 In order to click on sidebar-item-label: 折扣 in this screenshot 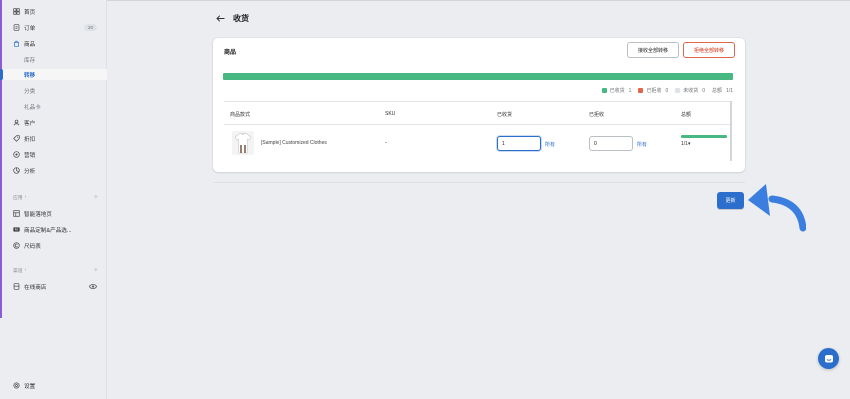, I will do `click(30, 139)`.